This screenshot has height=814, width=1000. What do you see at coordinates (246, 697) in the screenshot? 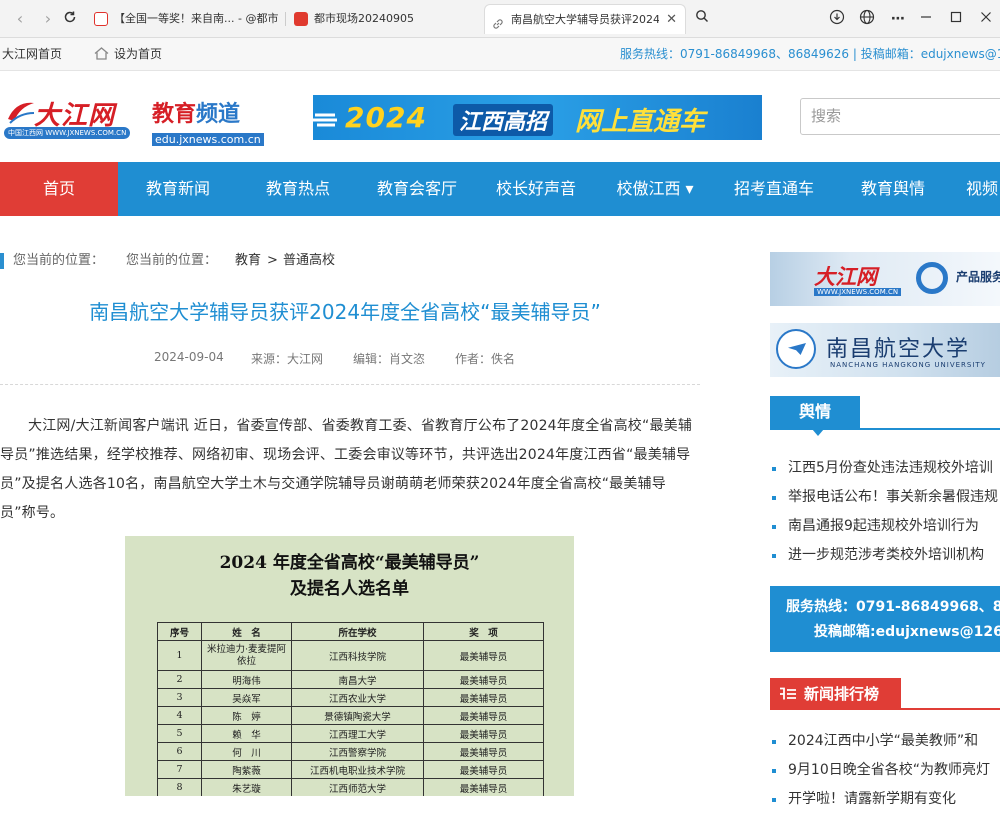
I see `cell: 吴焱军` at bounding box center [246, 697].